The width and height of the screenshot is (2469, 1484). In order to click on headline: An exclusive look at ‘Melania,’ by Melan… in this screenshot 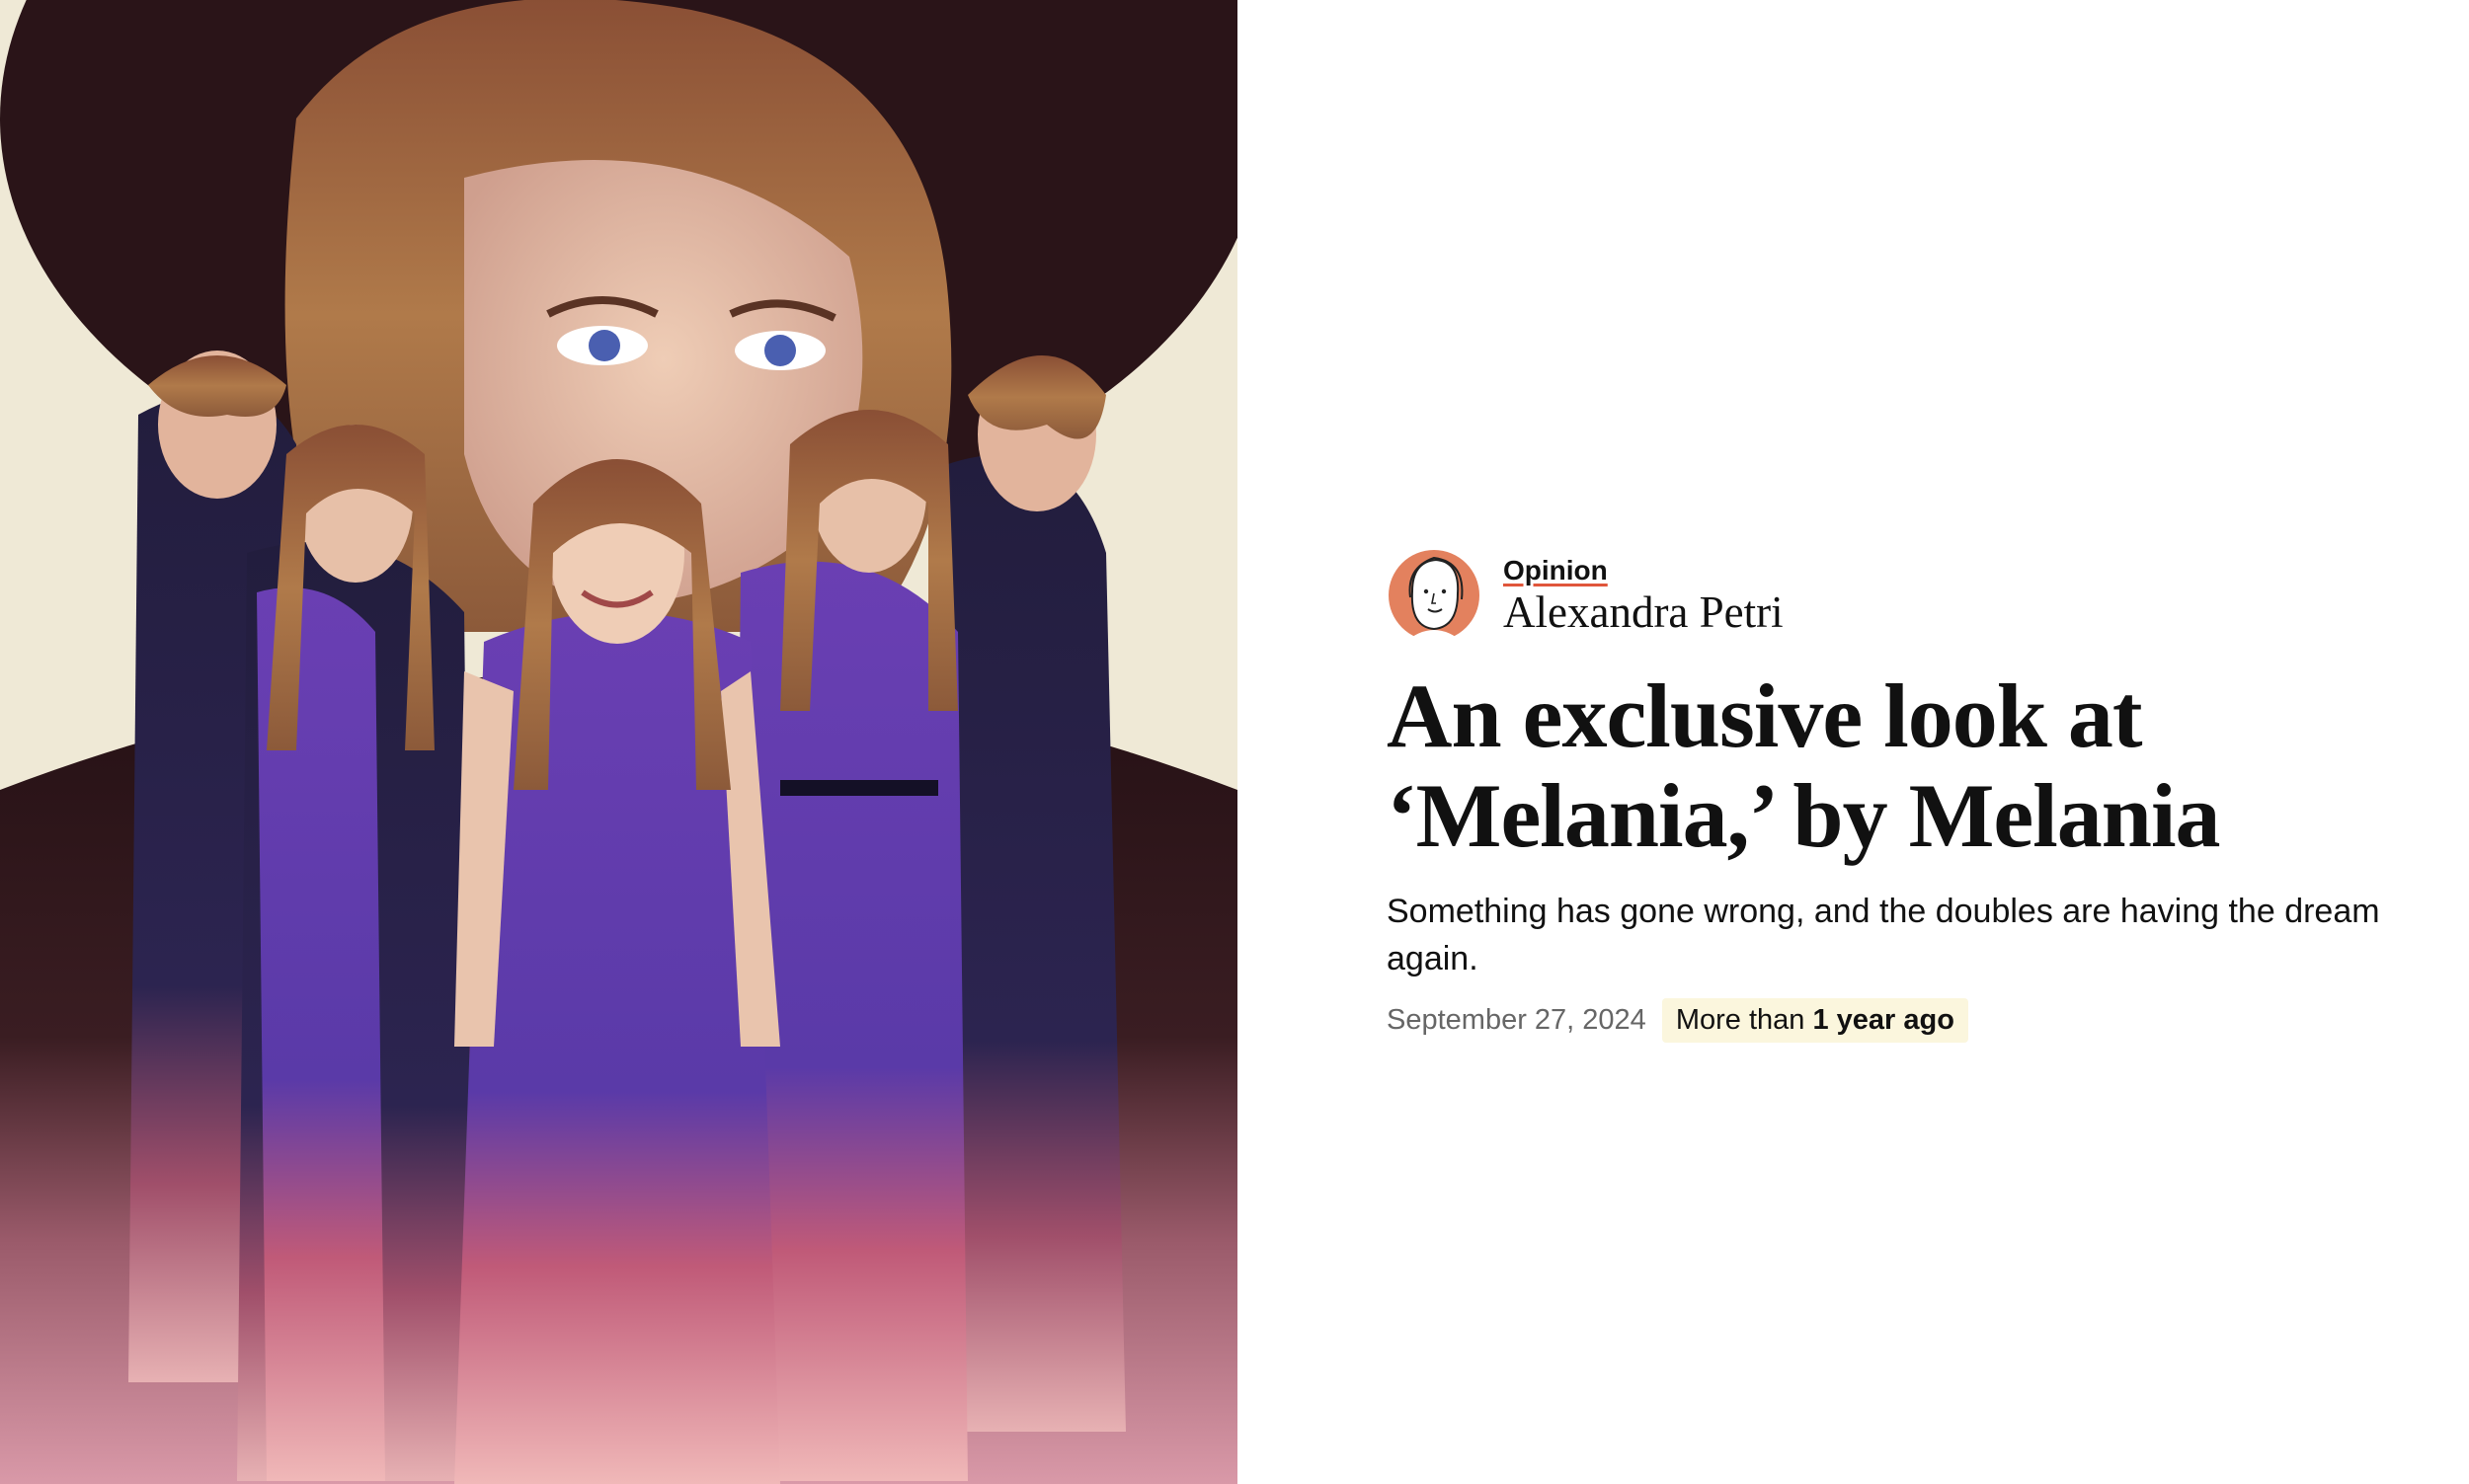, I will do `click(1890, 766)`.